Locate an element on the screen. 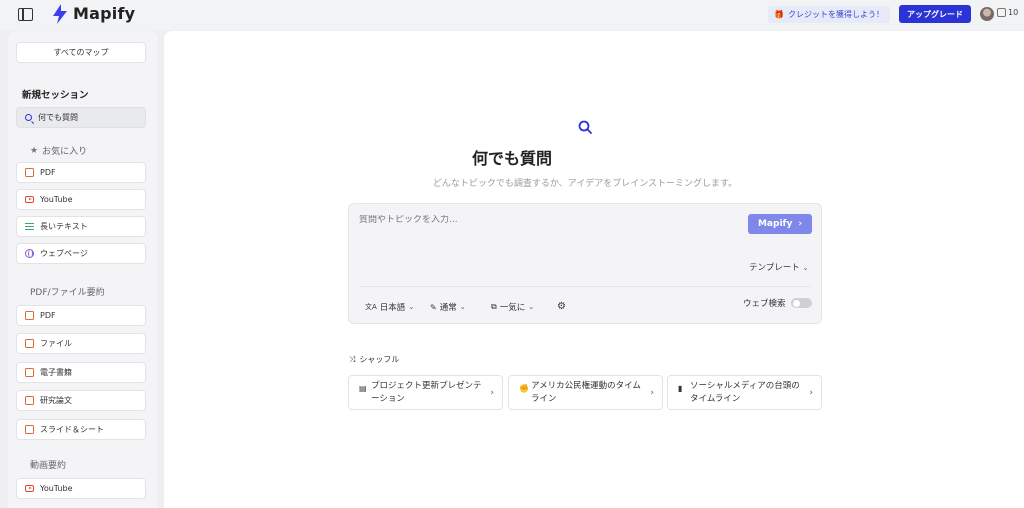 Image resolution: width=1024 pixels, height=508 pixels. paper-icon is located at coordinates (29, 400).